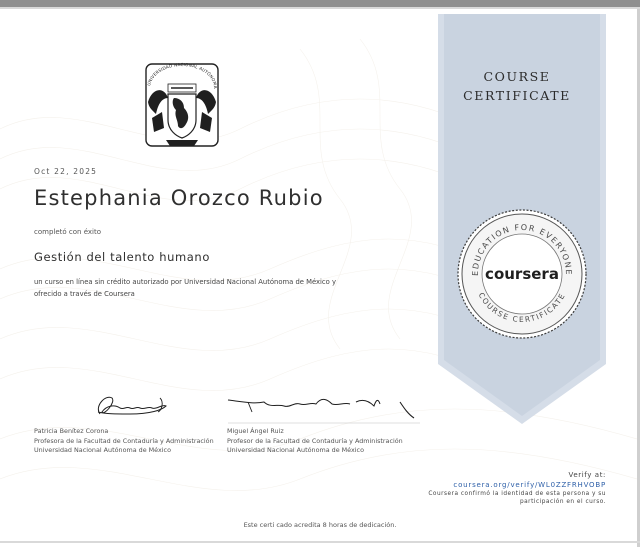 This screenshot has height=547, width=640. I want to click on frame-bottom-edge, so click(320, 542).